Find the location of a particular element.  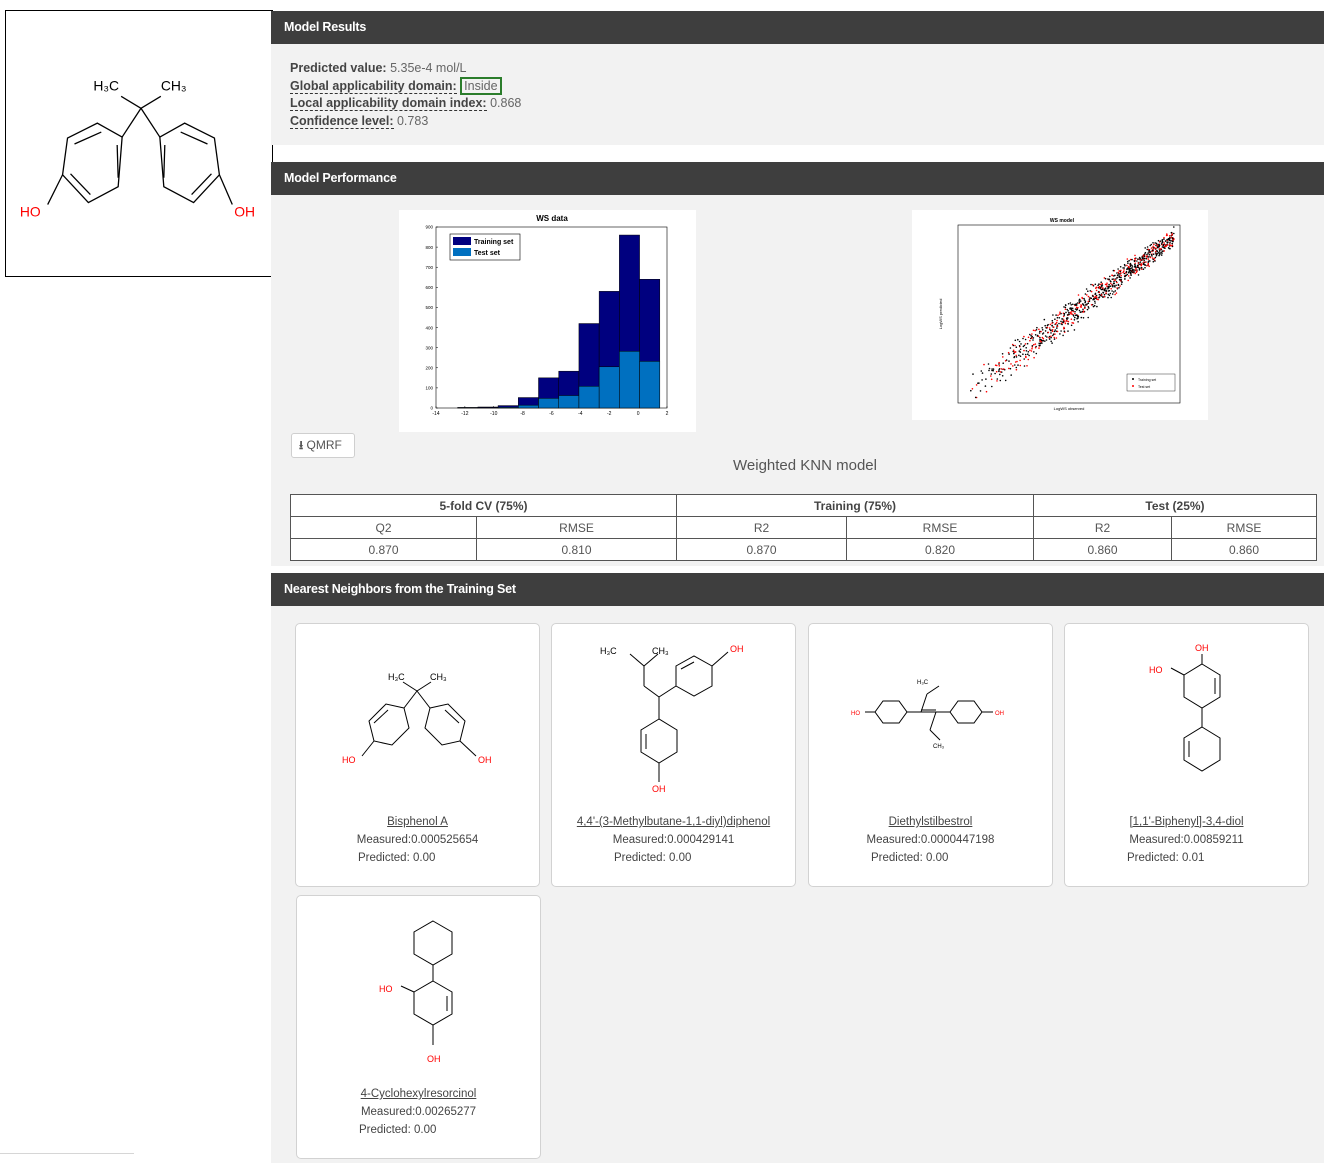

local-ad-label: Local applicability domain index: is located at coordinates (388, 103).